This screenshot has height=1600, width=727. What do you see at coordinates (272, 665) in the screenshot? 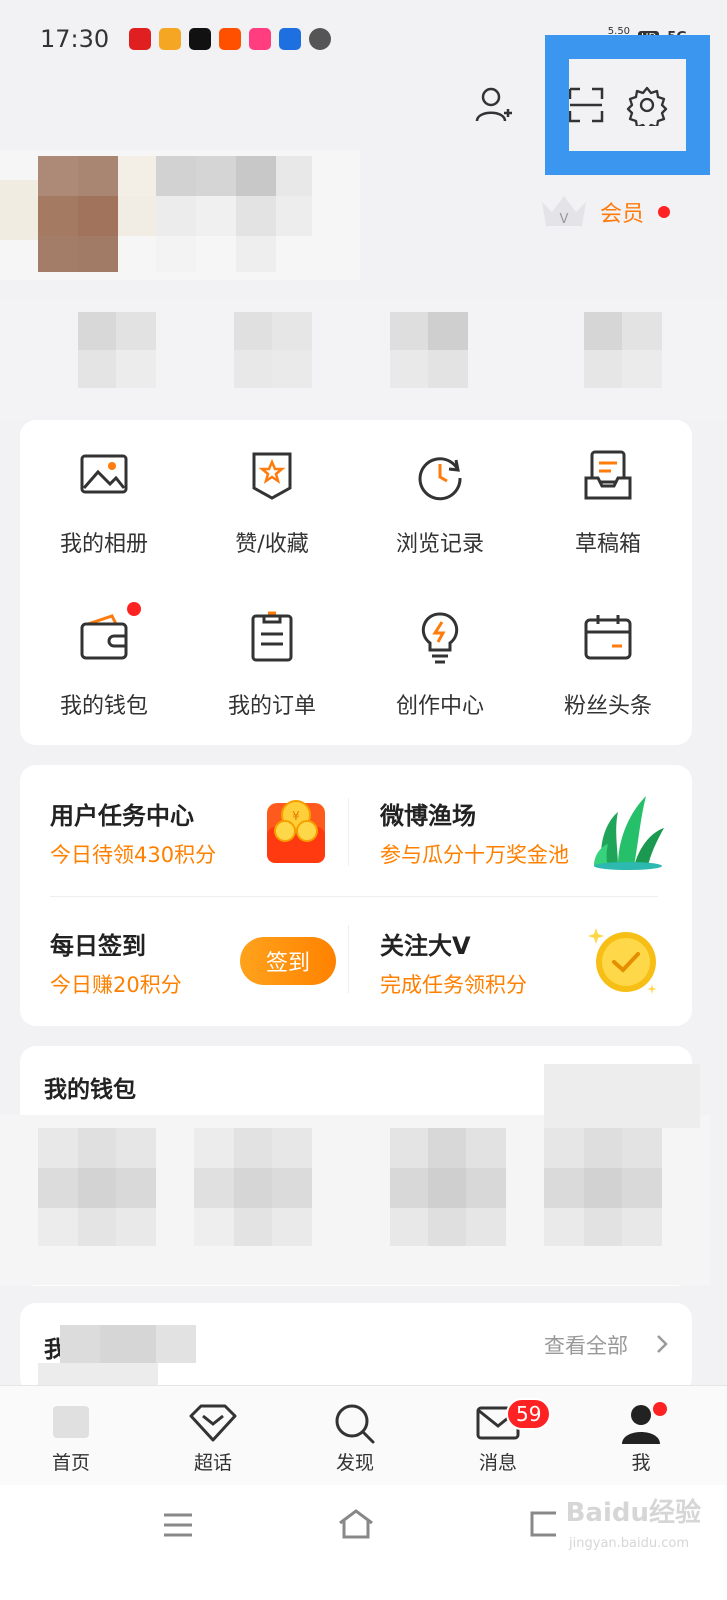
I see `grid-item-orders: 我的订单` at bounding box center [272, 665].